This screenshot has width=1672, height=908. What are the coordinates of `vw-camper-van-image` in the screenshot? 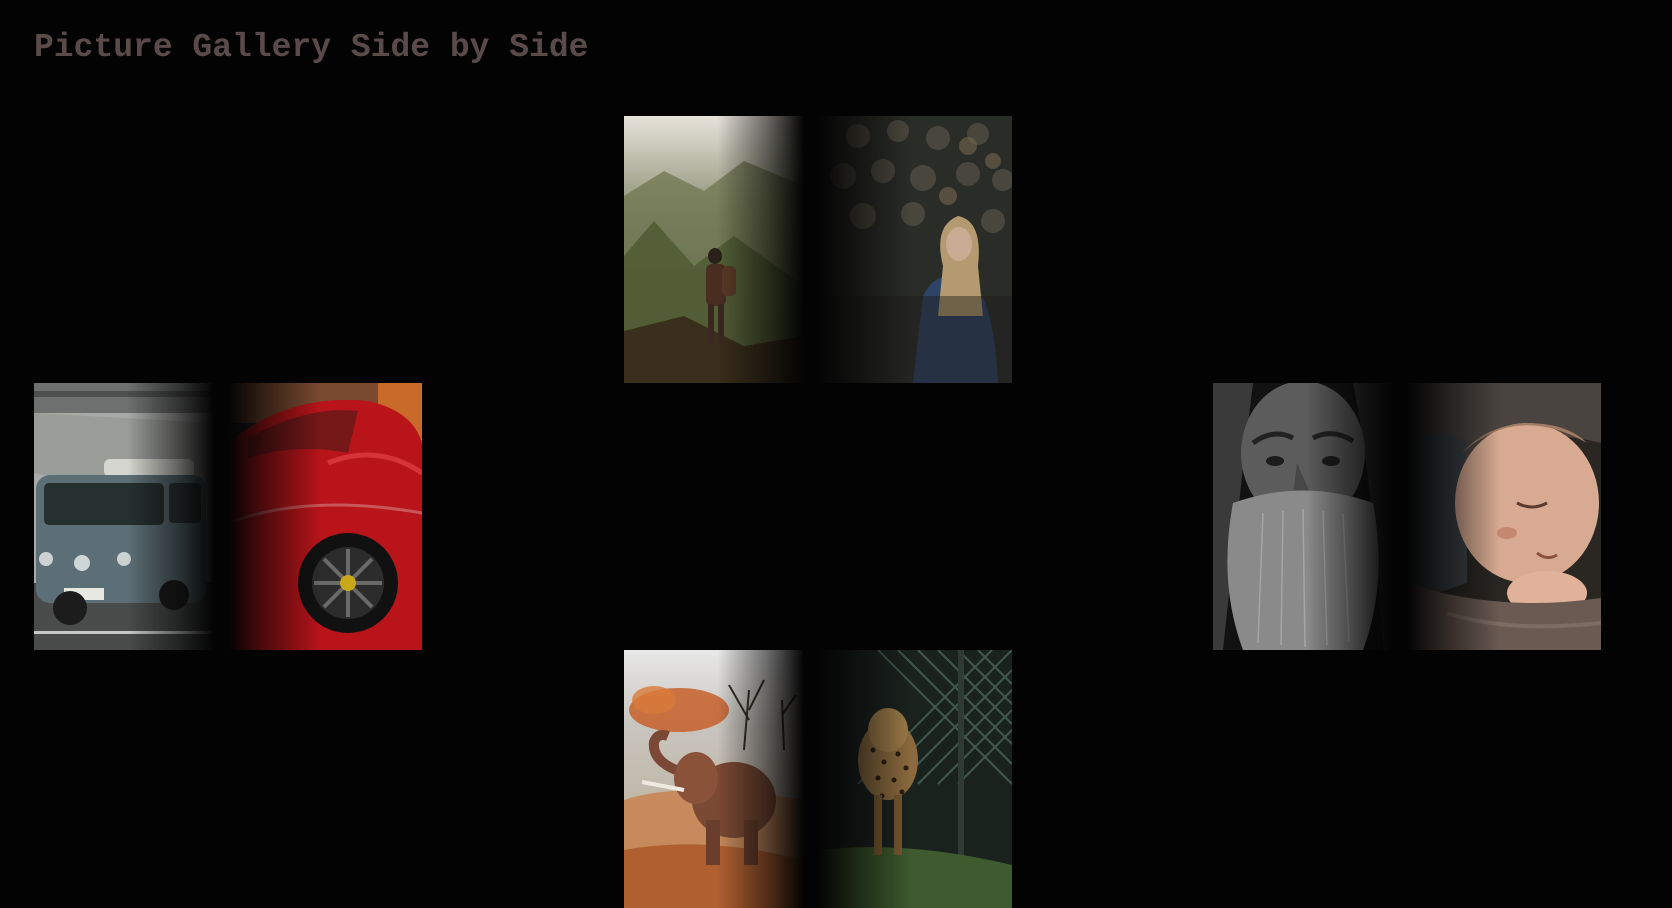 It's located at (124, 516).